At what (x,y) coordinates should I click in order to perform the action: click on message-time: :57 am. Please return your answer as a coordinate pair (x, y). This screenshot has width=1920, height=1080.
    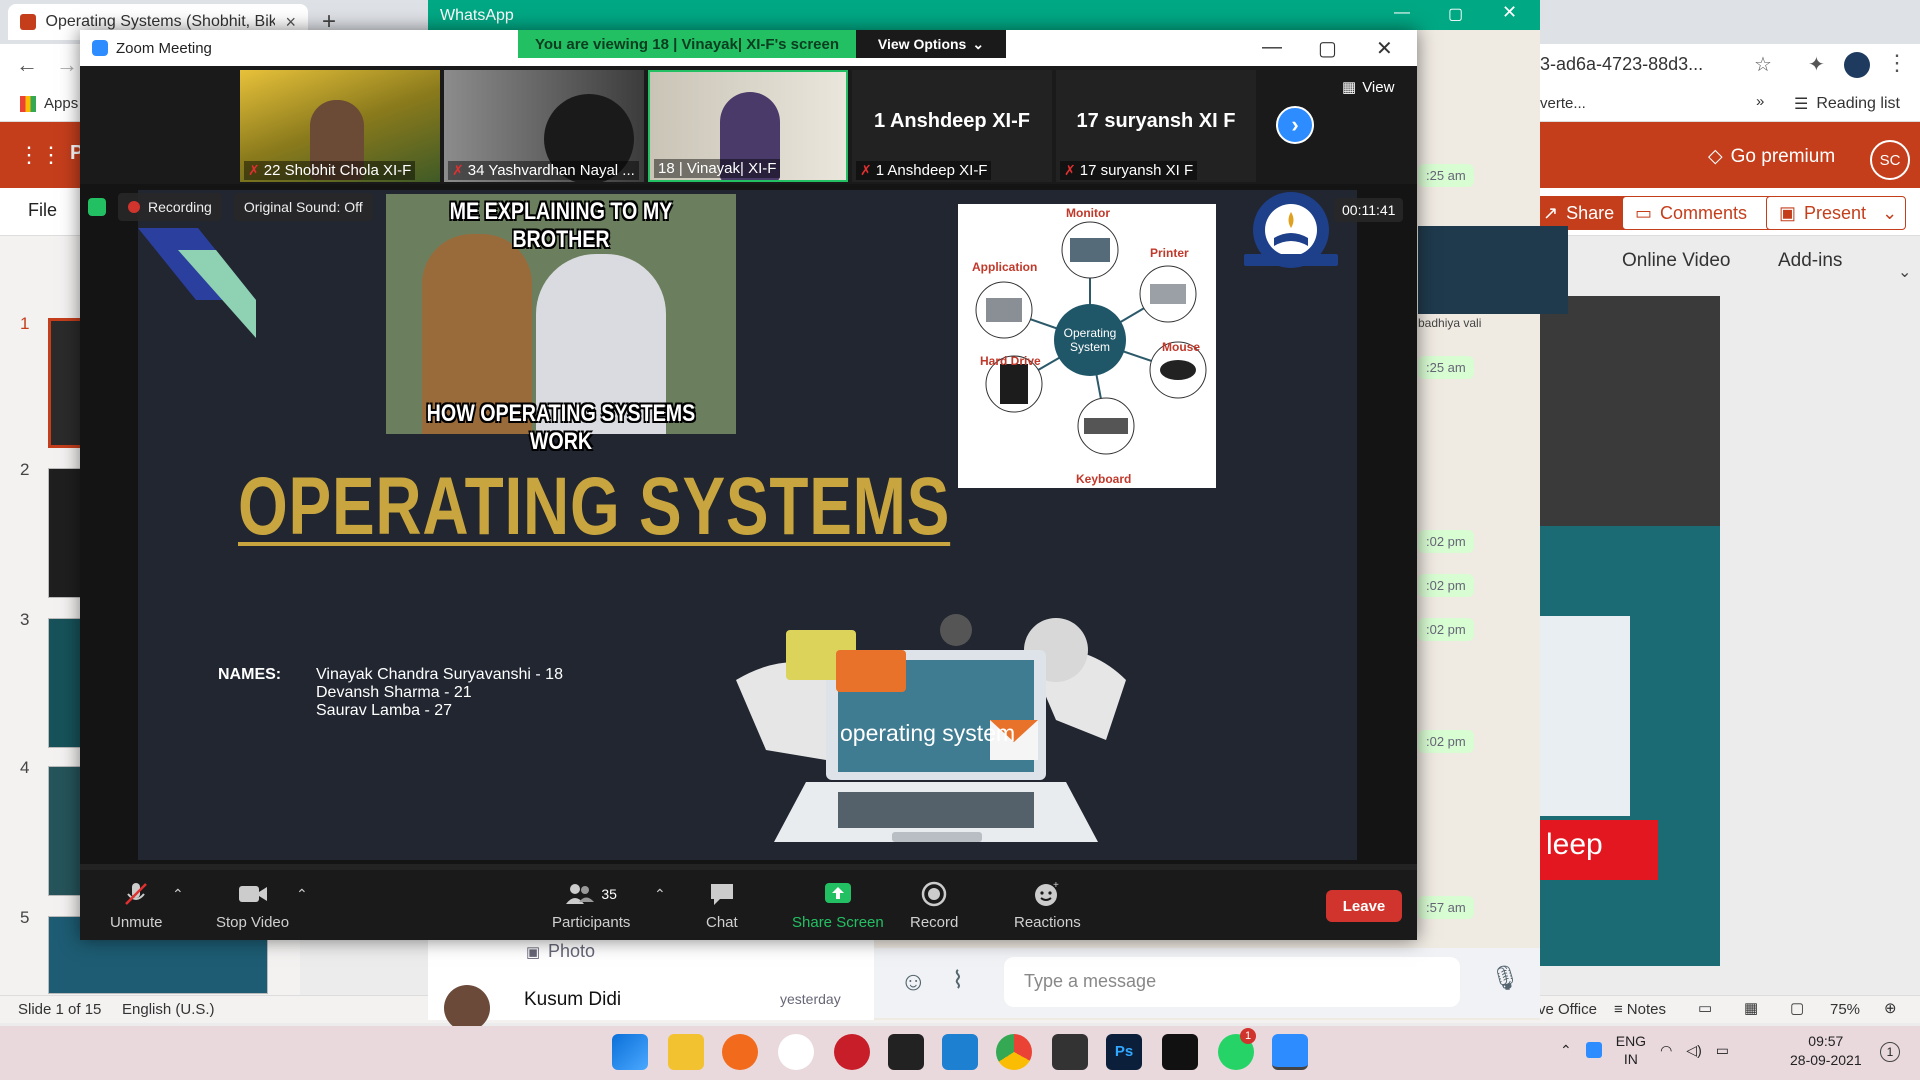
    Looking at the image, I should click on (1446, 907).